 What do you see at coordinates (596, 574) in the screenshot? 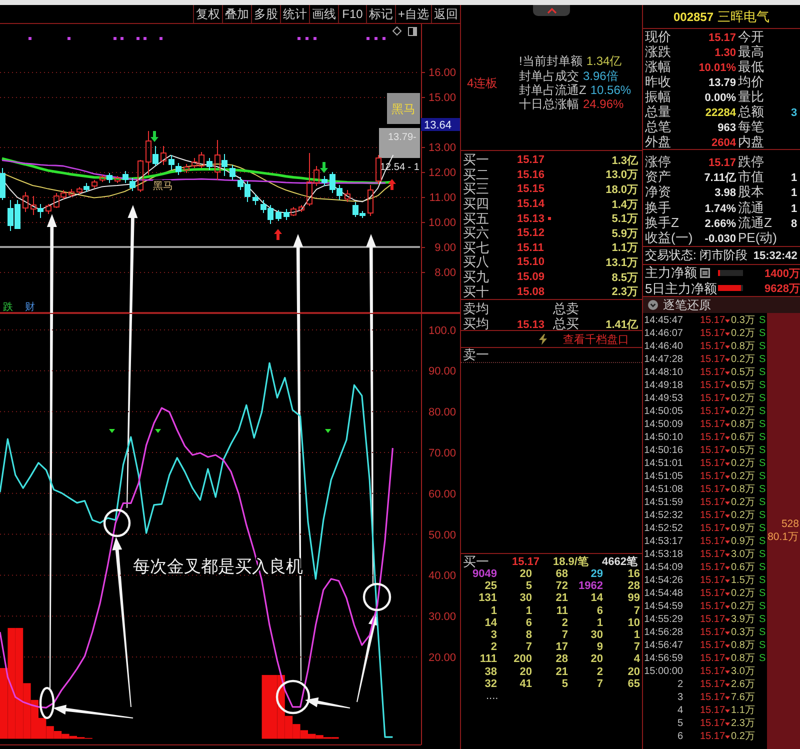
I see `queue-order-size: 29` at bounding box center [596, 574].